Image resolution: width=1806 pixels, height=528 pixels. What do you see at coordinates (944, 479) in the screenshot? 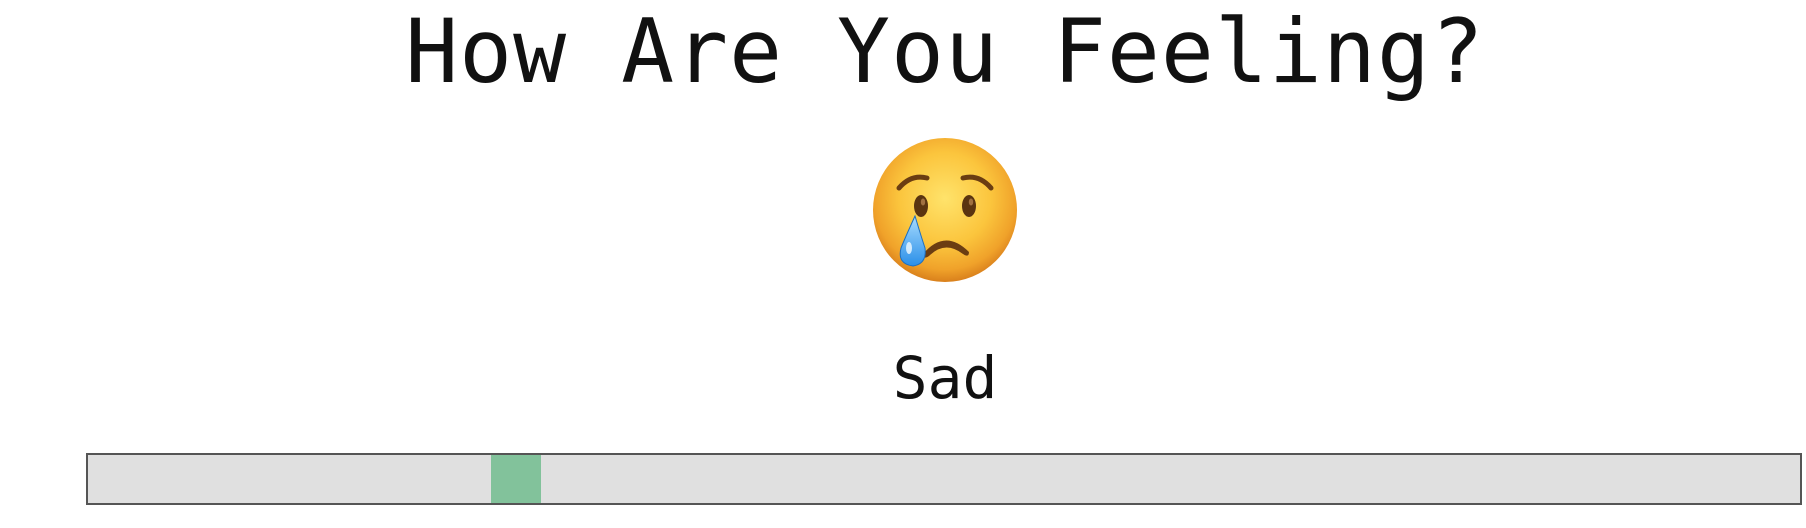
I see `mood-slider` at bounding box center [944, 479].